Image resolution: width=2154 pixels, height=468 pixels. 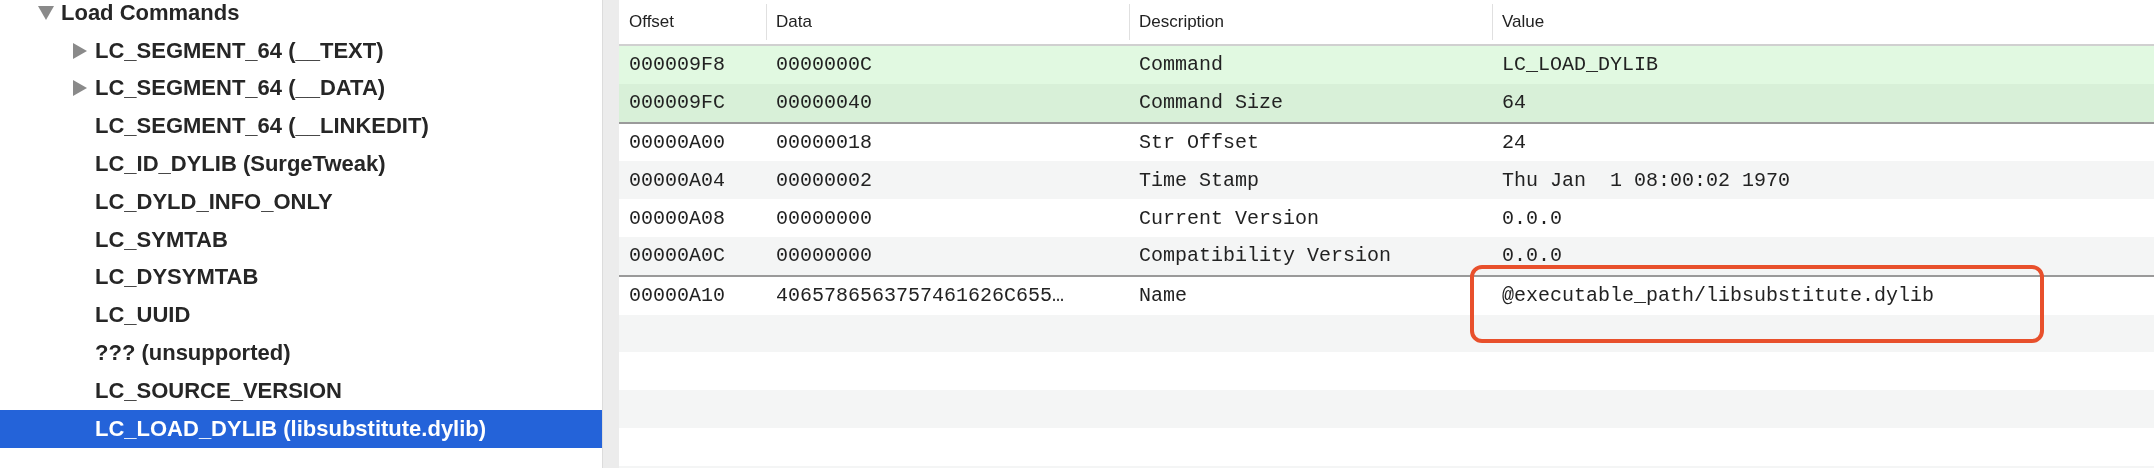 I want to click on tree-item: LC_SOURCE_VERSION, so click(x=301, y=390).